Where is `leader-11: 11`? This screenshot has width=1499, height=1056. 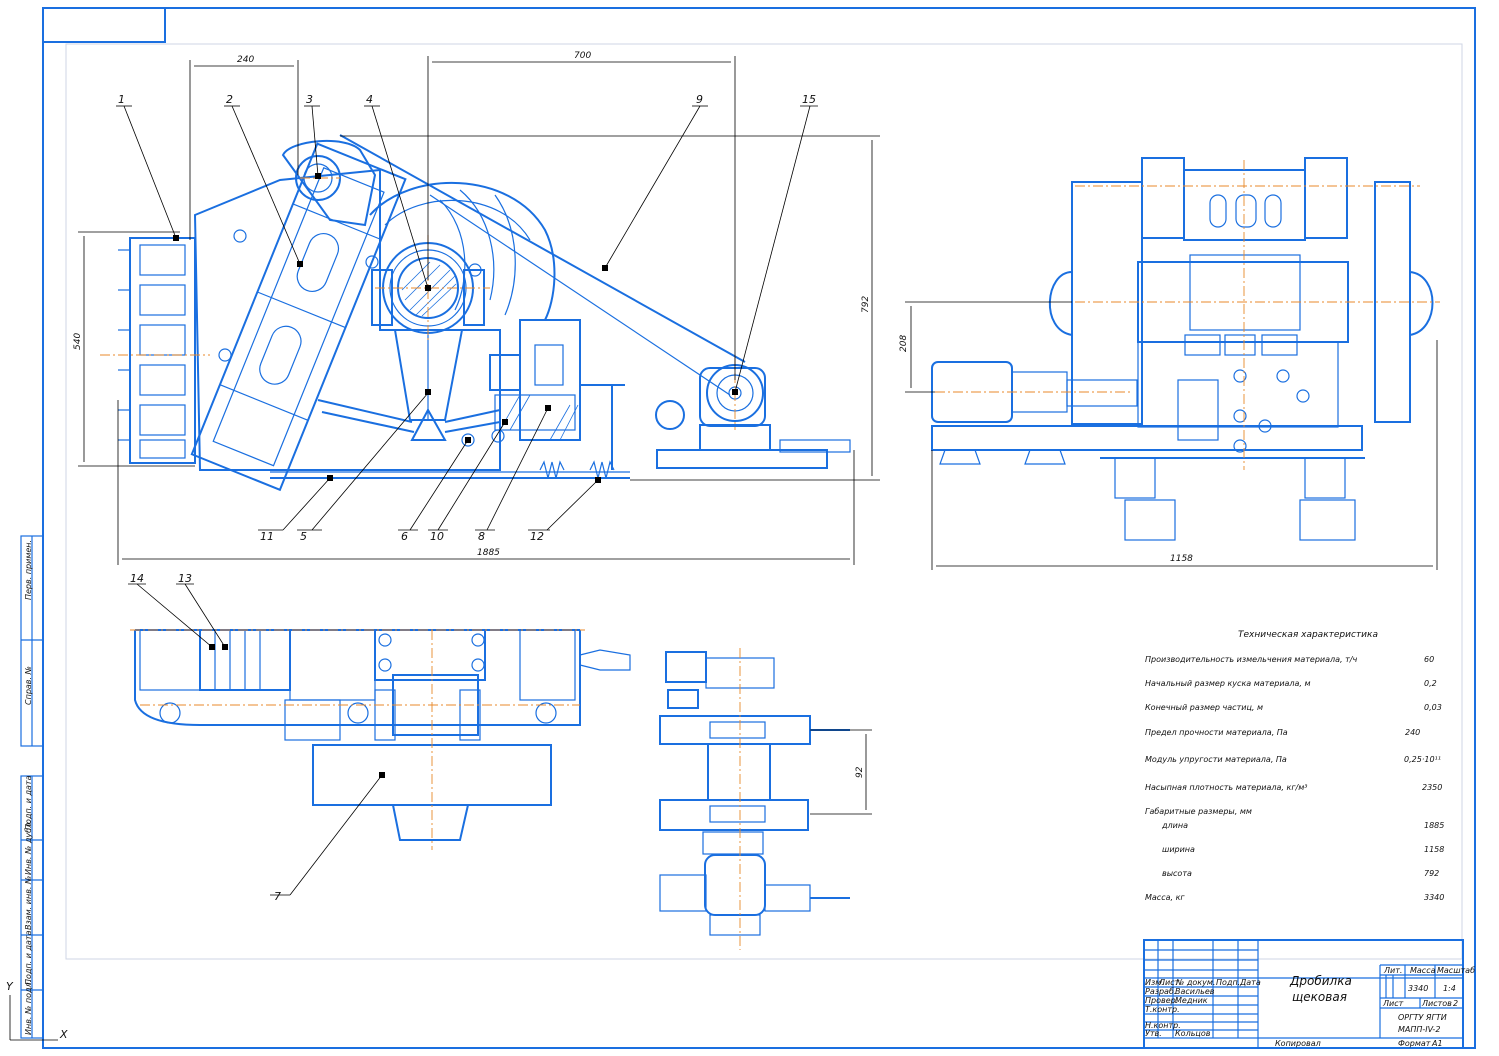
leader-11: 11 is located at coordinates (267, 536).